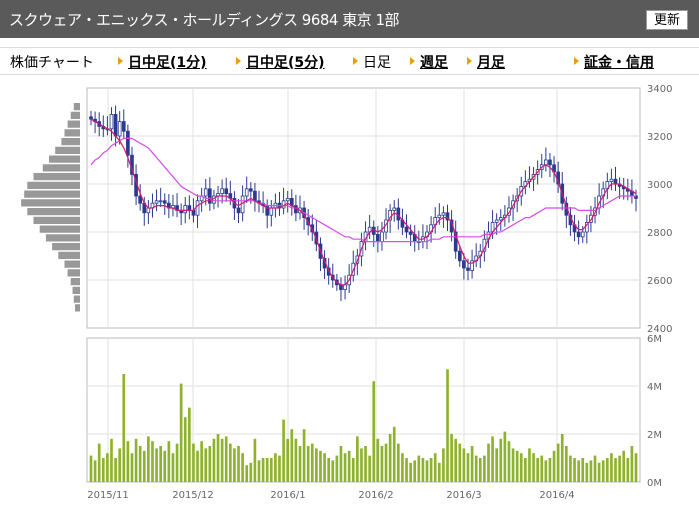 This screenshot has height=513, width=699. Describe the element at coordinates (375, 495) in the screenshot. I see `x-tick-label: 2016/2` at that location.